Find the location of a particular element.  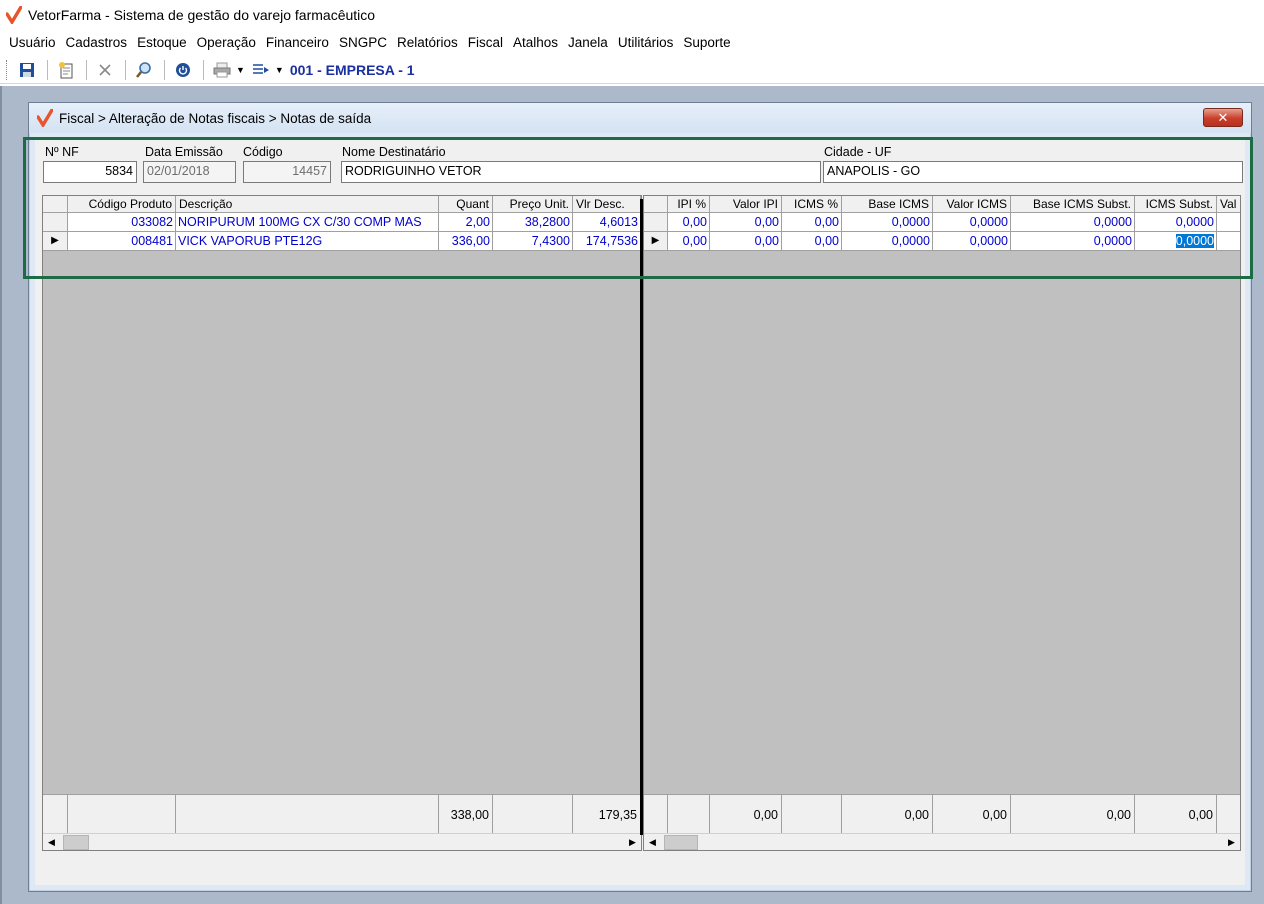

cell-icms-subst-editing: 0,0000 is located at coordinates (1176, 241).